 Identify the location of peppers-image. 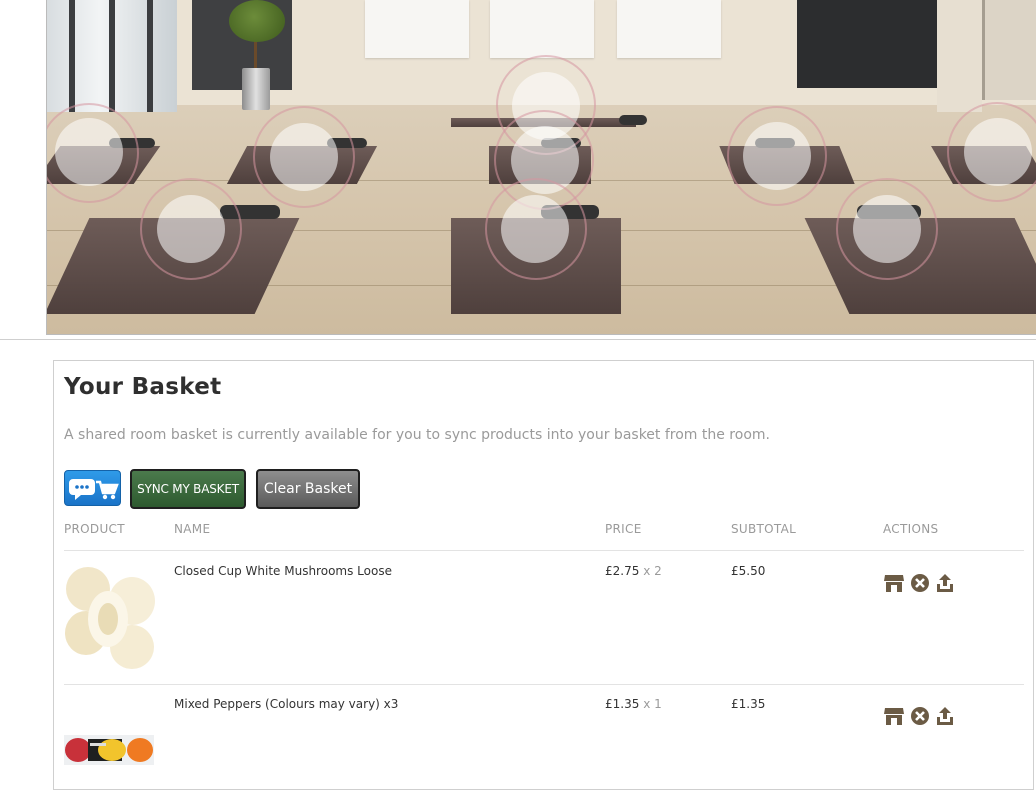
(109, 750).